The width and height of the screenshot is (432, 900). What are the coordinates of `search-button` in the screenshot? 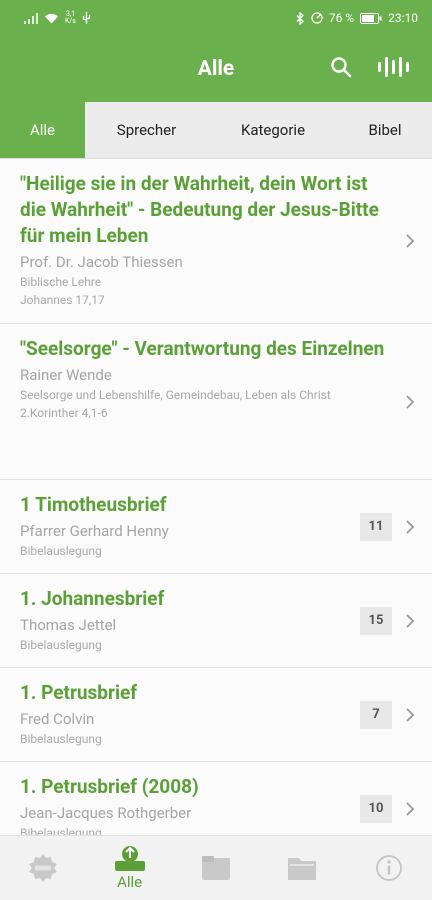 It's located at (341, 69).